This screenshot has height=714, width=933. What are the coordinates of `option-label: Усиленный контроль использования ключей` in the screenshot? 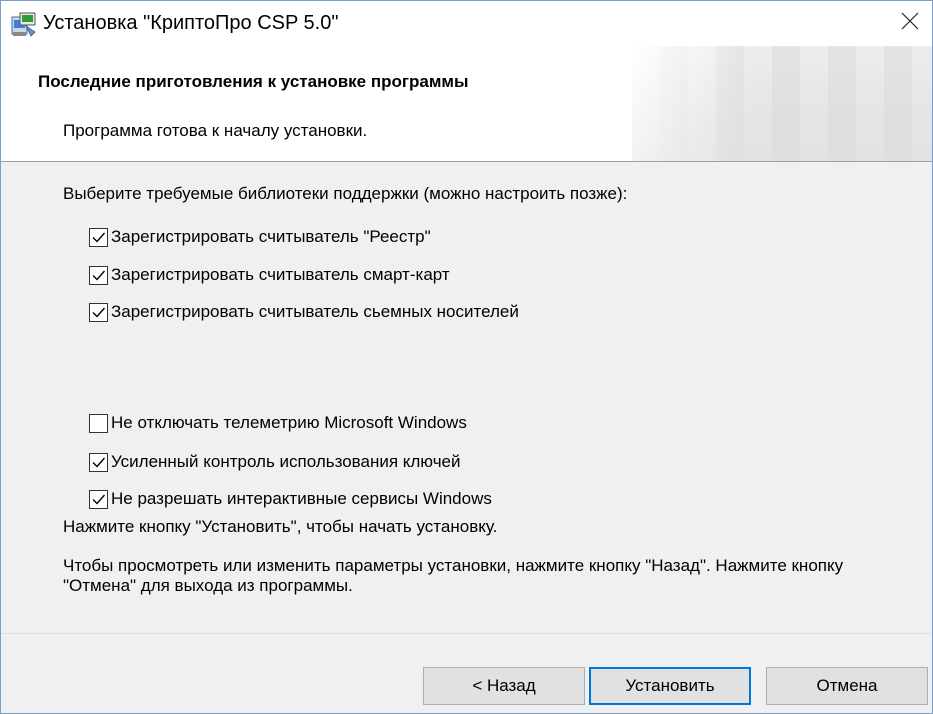 It's located at (286, 461).